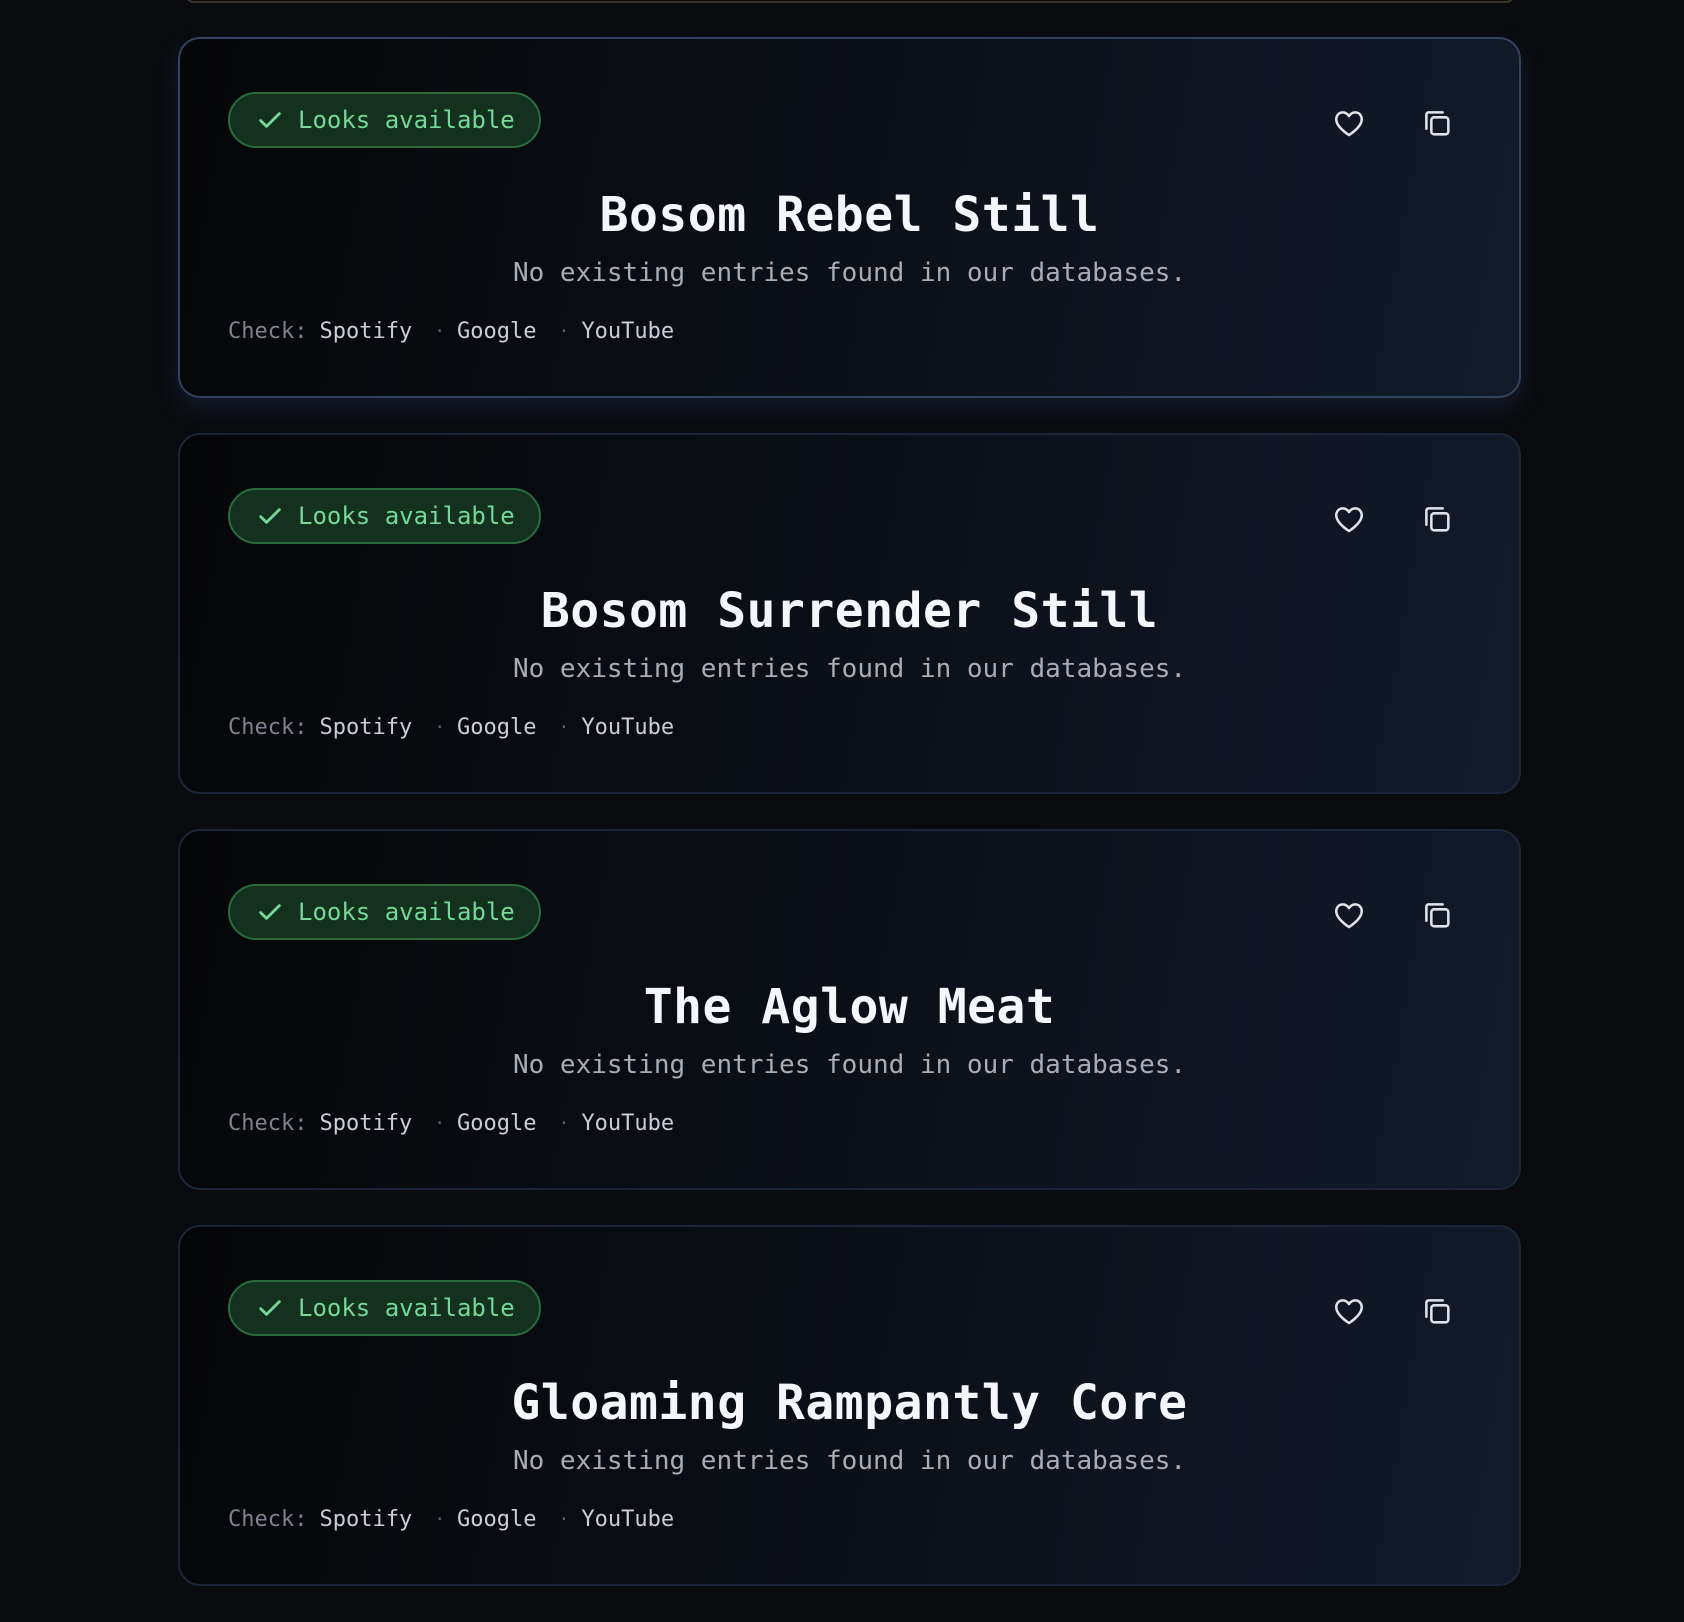 The height and width of the screenshot is (1622, 1684). Describe the element at coordinates (849, 611) in the screenshot. I see `name-title: Bosom Surrender Still` at that location.